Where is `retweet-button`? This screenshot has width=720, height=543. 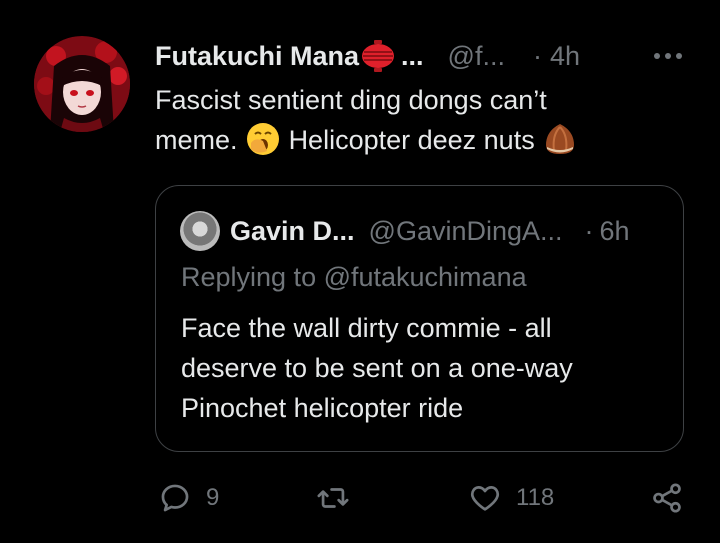
retweet-button is located at coordinates (340, 498).